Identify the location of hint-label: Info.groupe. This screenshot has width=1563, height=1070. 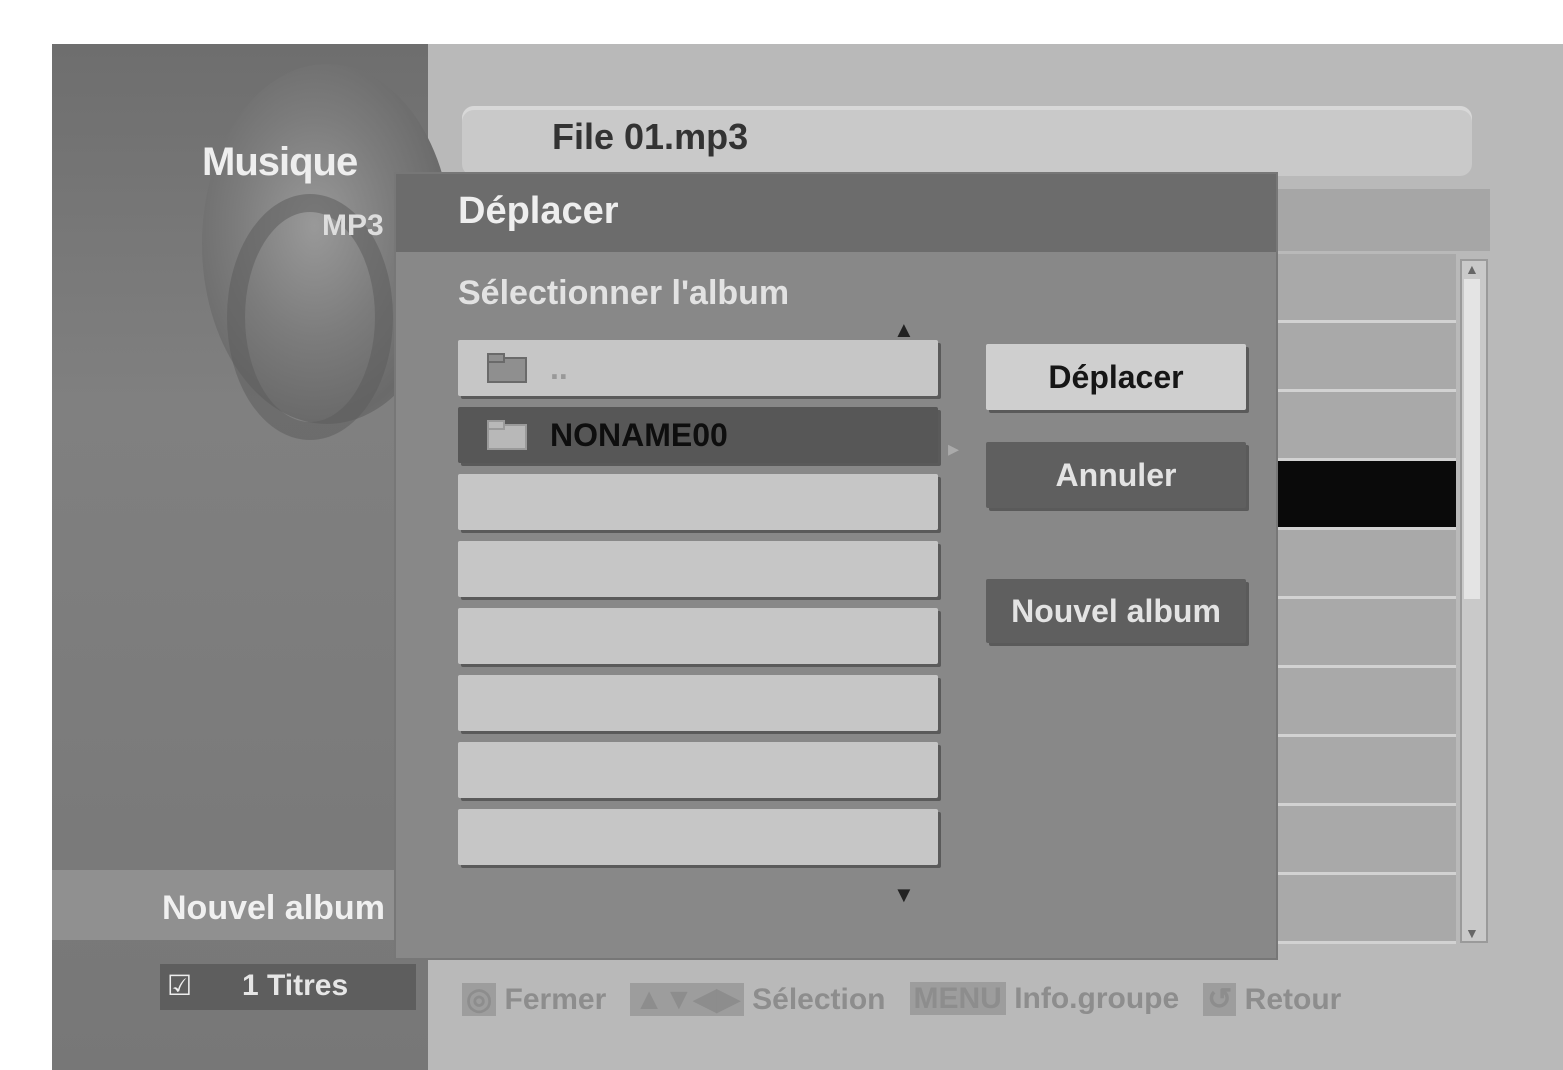
(1097, 998).